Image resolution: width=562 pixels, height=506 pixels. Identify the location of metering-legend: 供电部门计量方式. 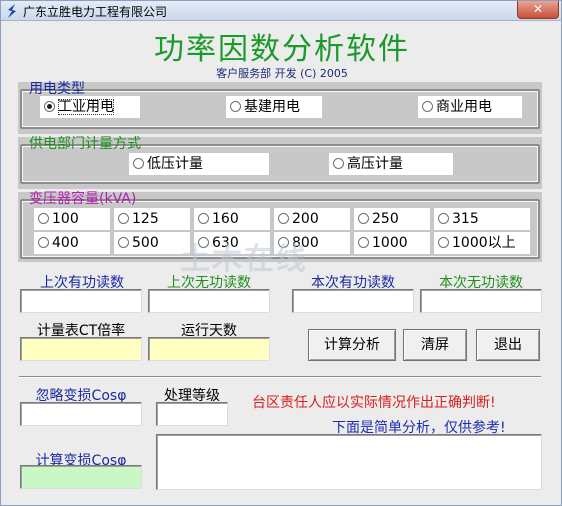
(85, 144).